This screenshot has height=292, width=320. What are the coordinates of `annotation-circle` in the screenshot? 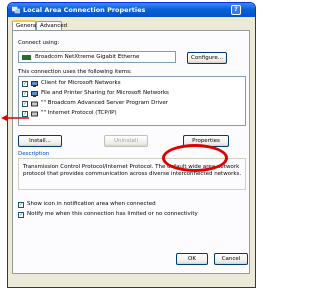 It's located at (195, 158).